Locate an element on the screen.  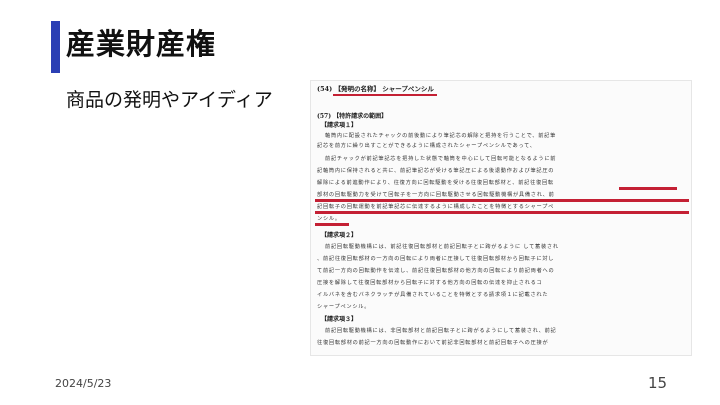
highlight-invention-title is located at coordinates (385, 95).